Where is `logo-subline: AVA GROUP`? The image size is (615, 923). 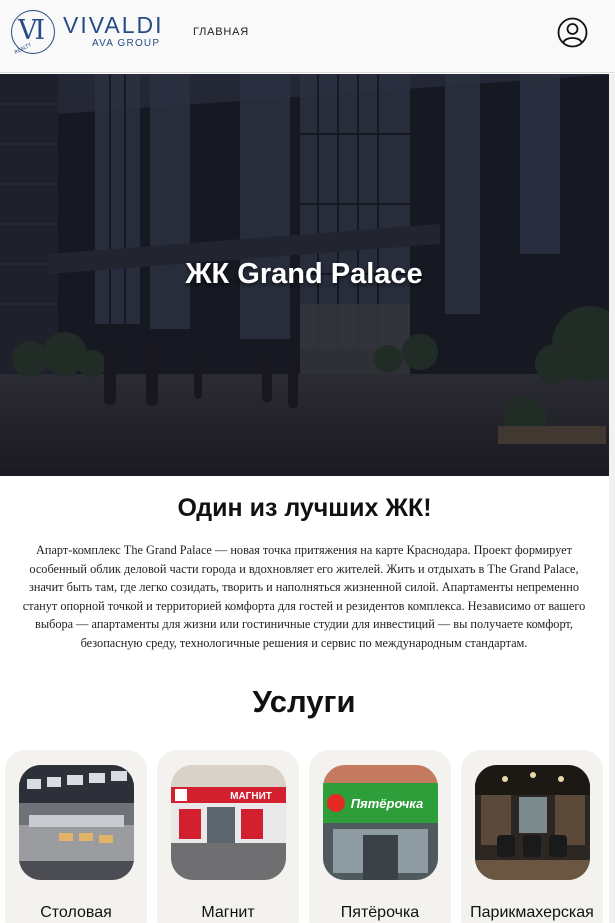
logo-subline: AVA GROUP is located at coordinates (126, 43).